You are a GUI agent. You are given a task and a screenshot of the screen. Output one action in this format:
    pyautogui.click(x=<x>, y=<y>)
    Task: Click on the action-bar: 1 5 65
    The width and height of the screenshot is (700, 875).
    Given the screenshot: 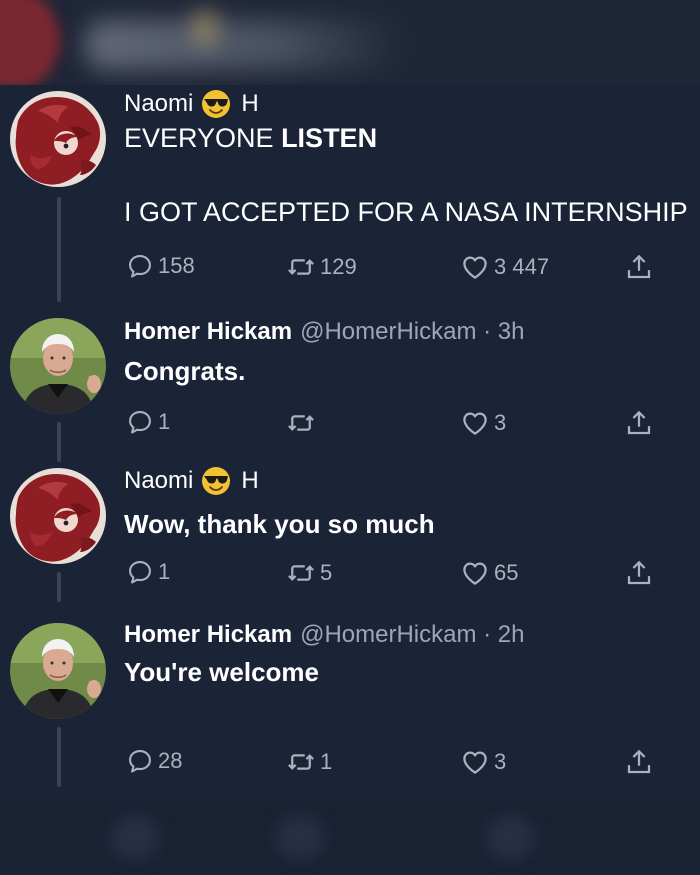 What is the action you would take?
    pyautogui.click(x=350, y=575)
    